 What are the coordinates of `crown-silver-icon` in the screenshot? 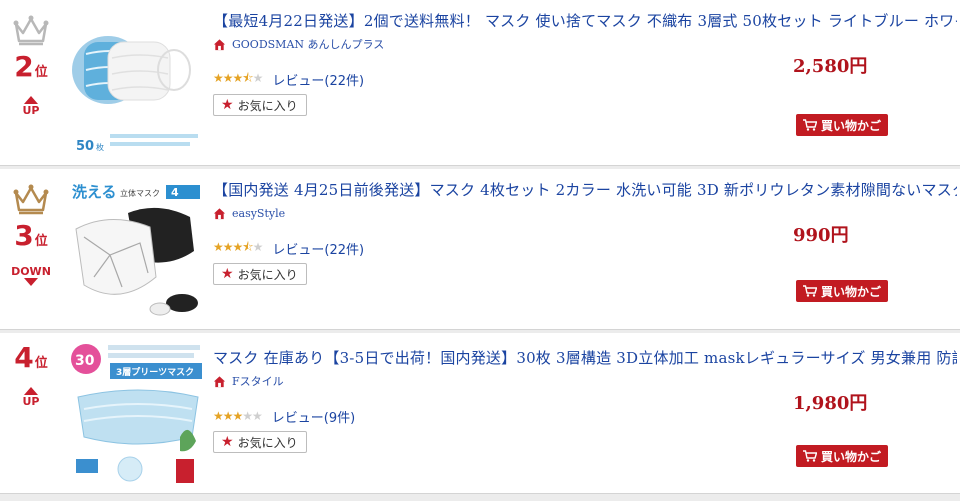 It's located at (31, 30).